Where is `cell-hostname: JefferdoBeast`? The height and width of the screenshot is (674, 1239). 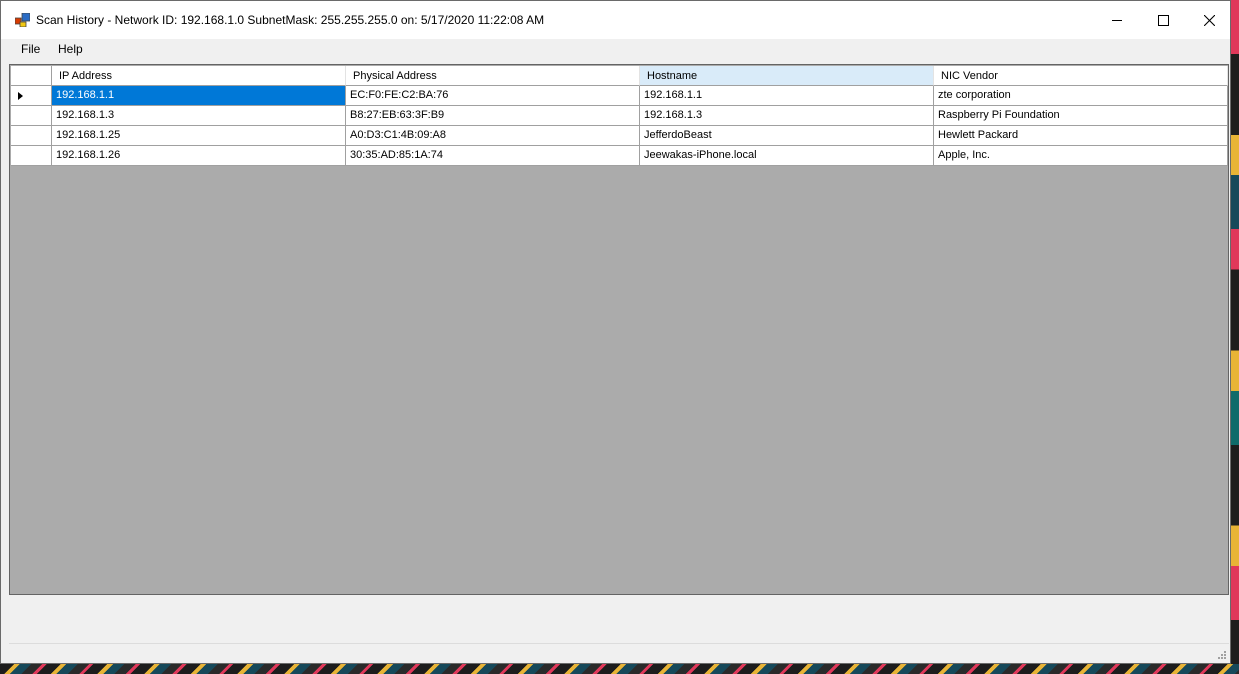
cell-hostname: JefferdoBeast is located at coordinates (787, 136).